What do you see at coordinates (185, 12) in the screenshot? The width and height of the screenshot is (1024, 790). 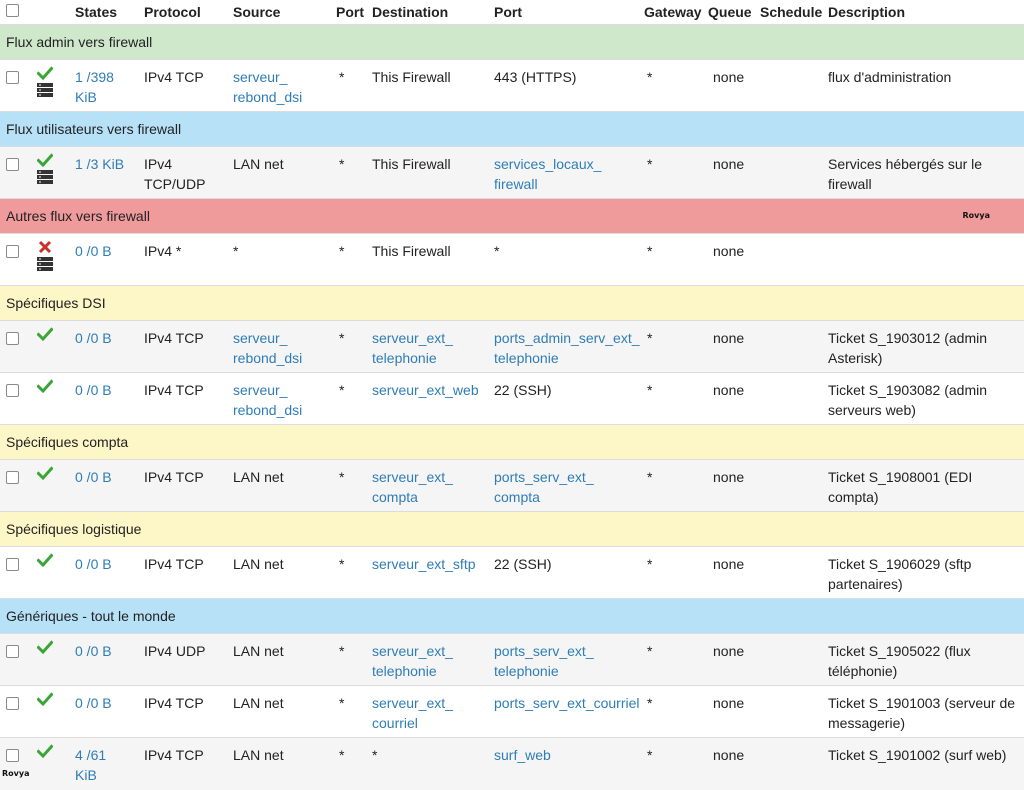 I see `protocol-header: Protocol` at bounding box center [185, 12].